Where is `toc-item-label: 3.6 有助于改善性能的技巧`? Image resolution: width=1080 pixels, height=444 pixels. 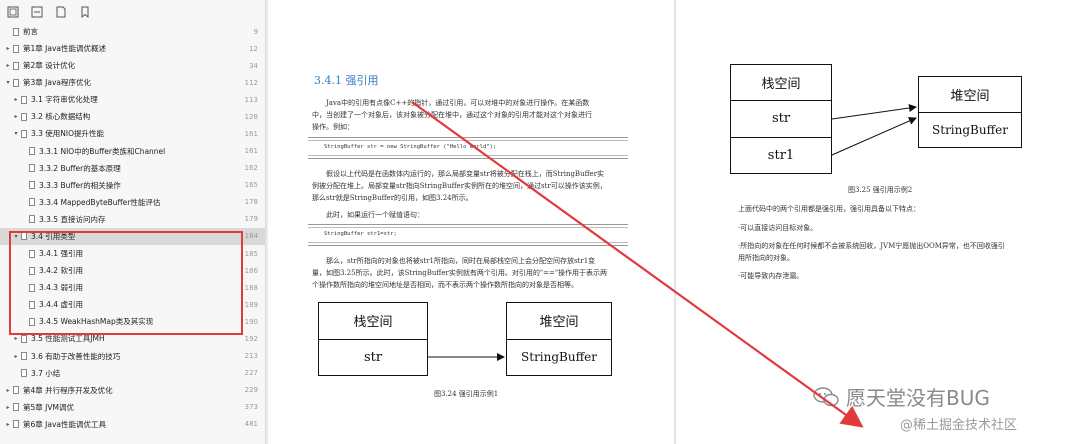 toc-item-label: 3.6 有助于改善性能的技巧 is located at coordinates (76, 356).